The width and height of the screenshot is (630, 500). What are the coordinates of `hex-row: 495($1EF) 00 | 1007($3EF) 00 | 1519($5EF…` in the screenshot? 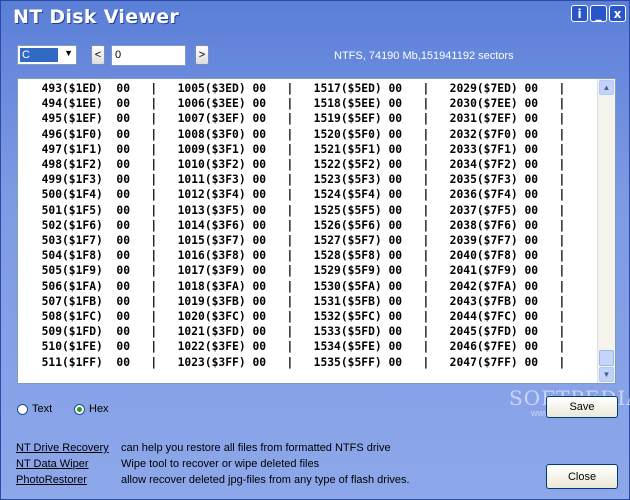 It's located at (303, 119).